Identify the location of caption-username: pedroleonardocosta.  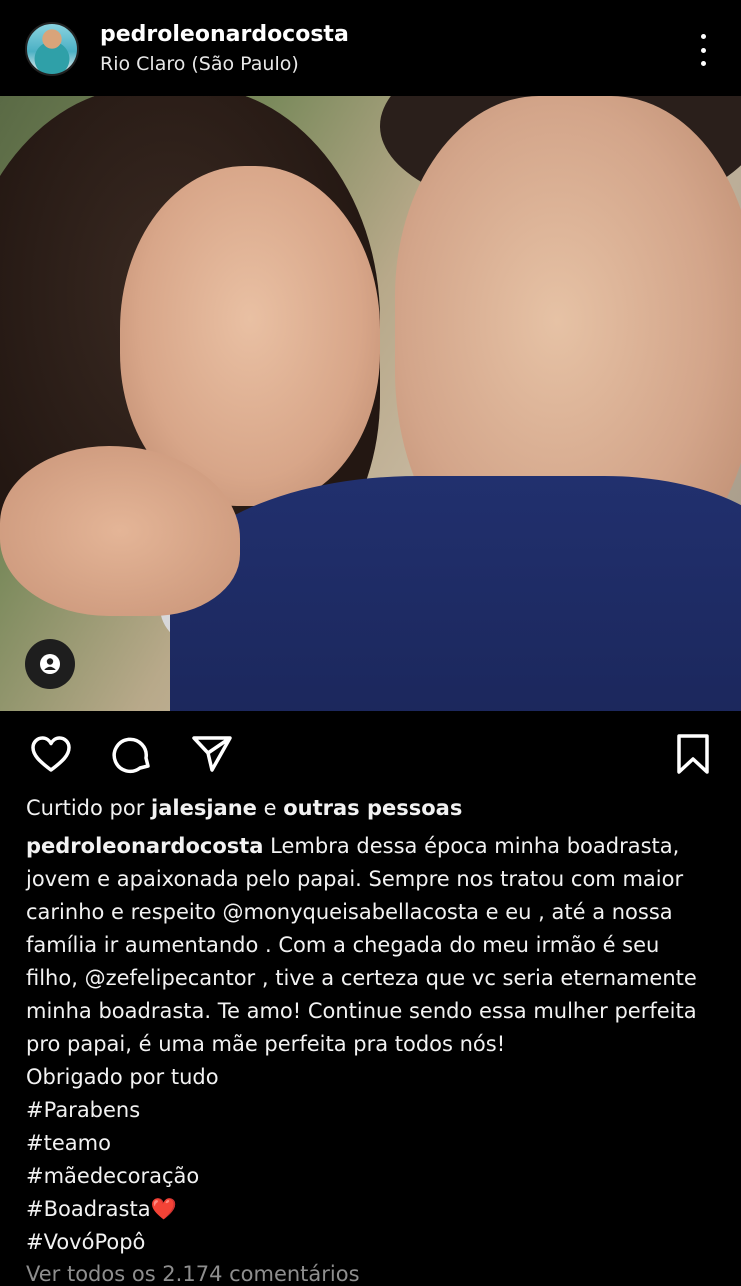
(144, 846).